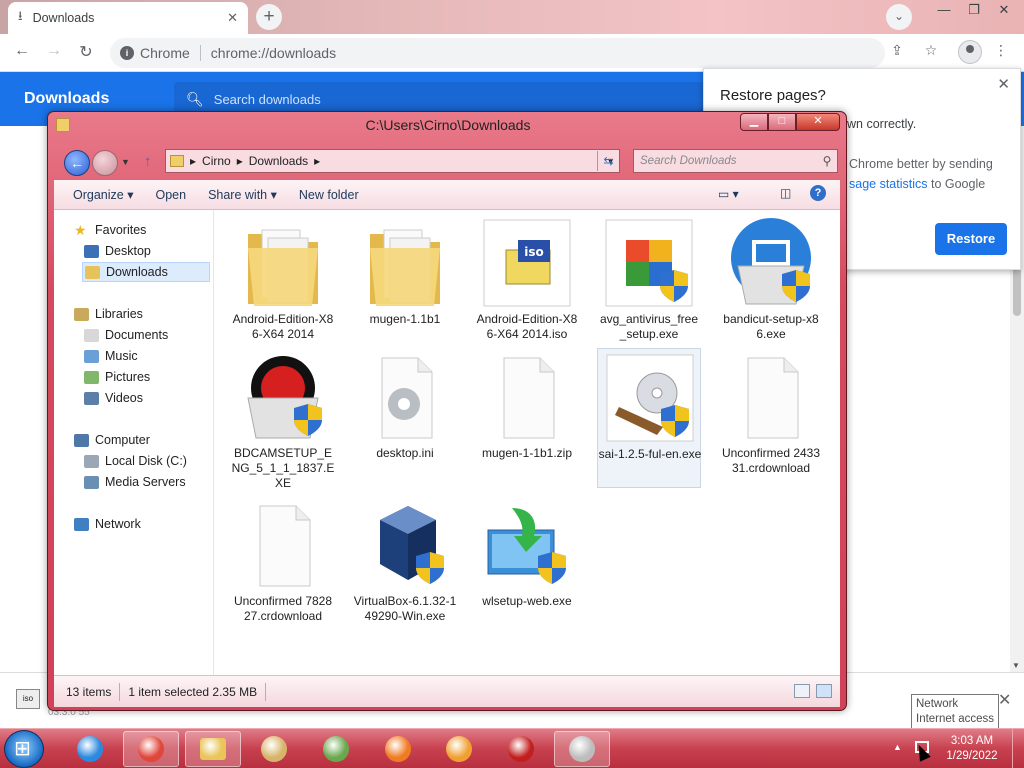  I want to click on file-item: Android-Edition-X86-X64 2014, so click(283, 284).